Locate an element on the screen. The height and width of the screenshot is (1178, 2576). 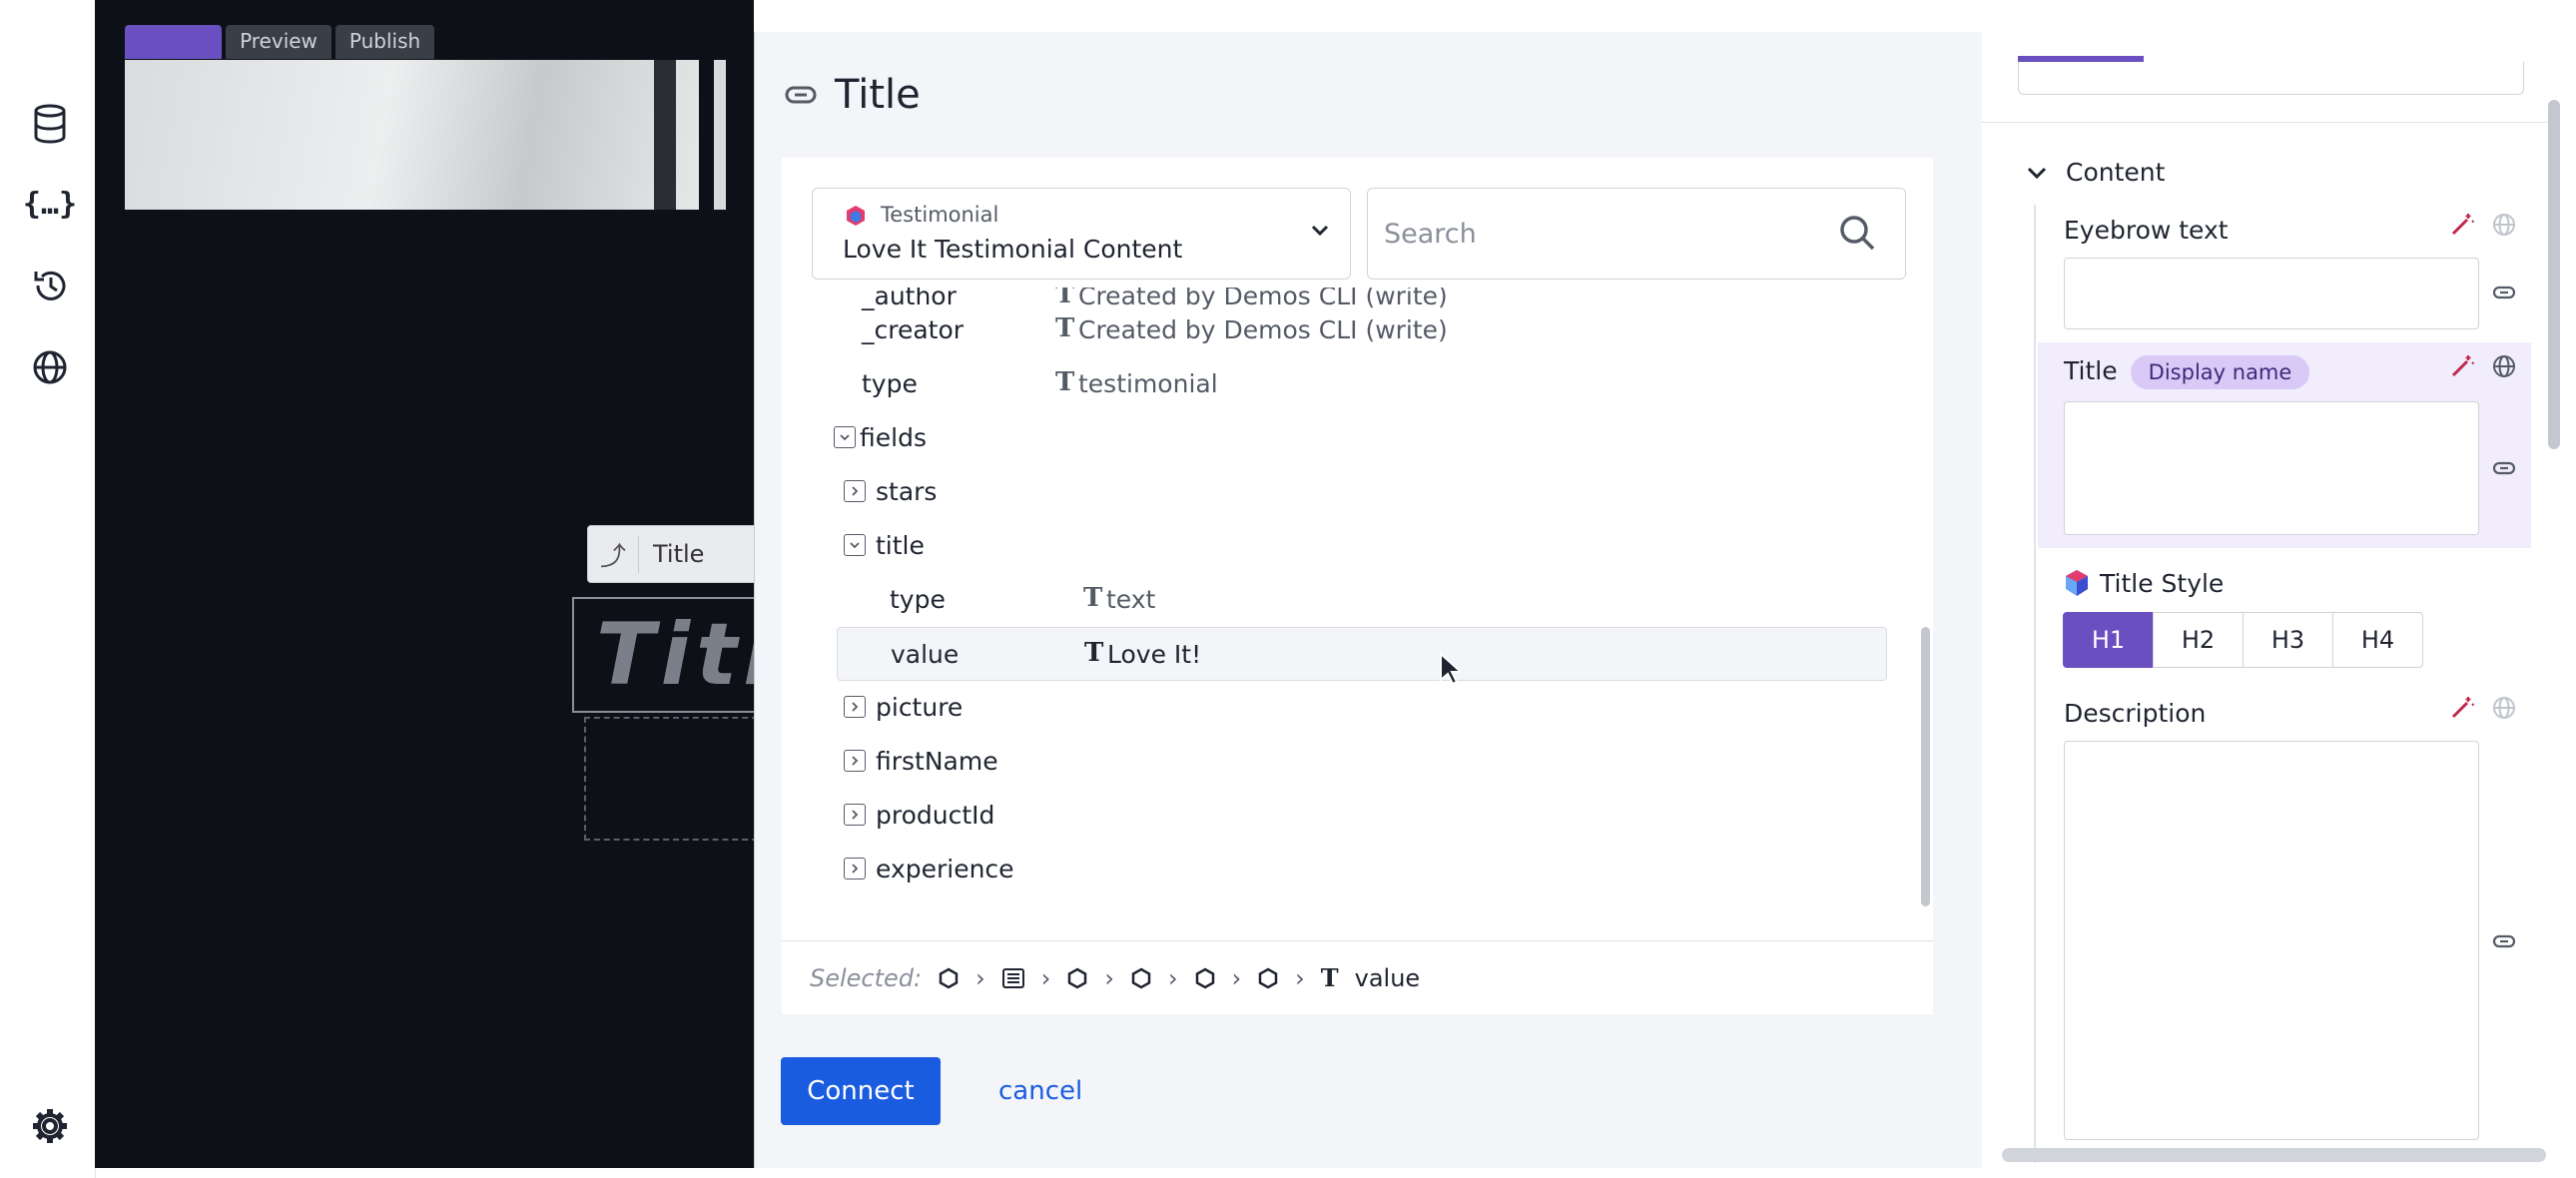
title-style-h4: H4 is located at coordinates (2377, 640).